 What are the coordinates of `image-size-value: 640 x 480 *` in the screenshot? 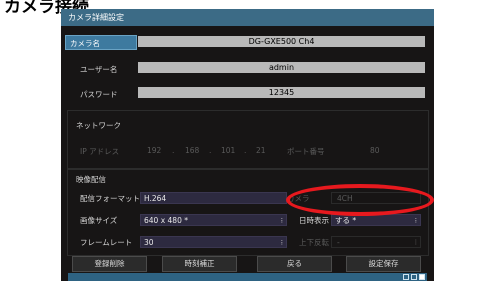 It's located at (166, 220).